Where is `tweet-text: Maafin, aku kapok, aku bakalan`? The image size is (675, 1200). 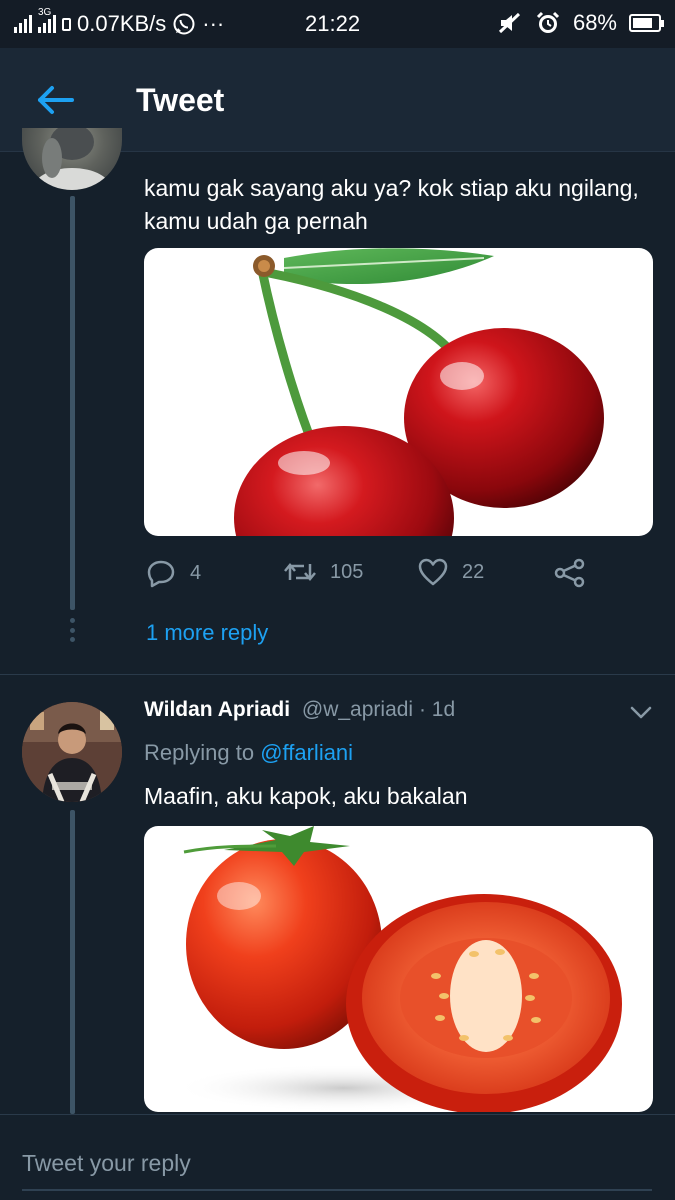 tweet-text: Maafin, aku kapok, aku bakalan is located at coordinates (306, 796).